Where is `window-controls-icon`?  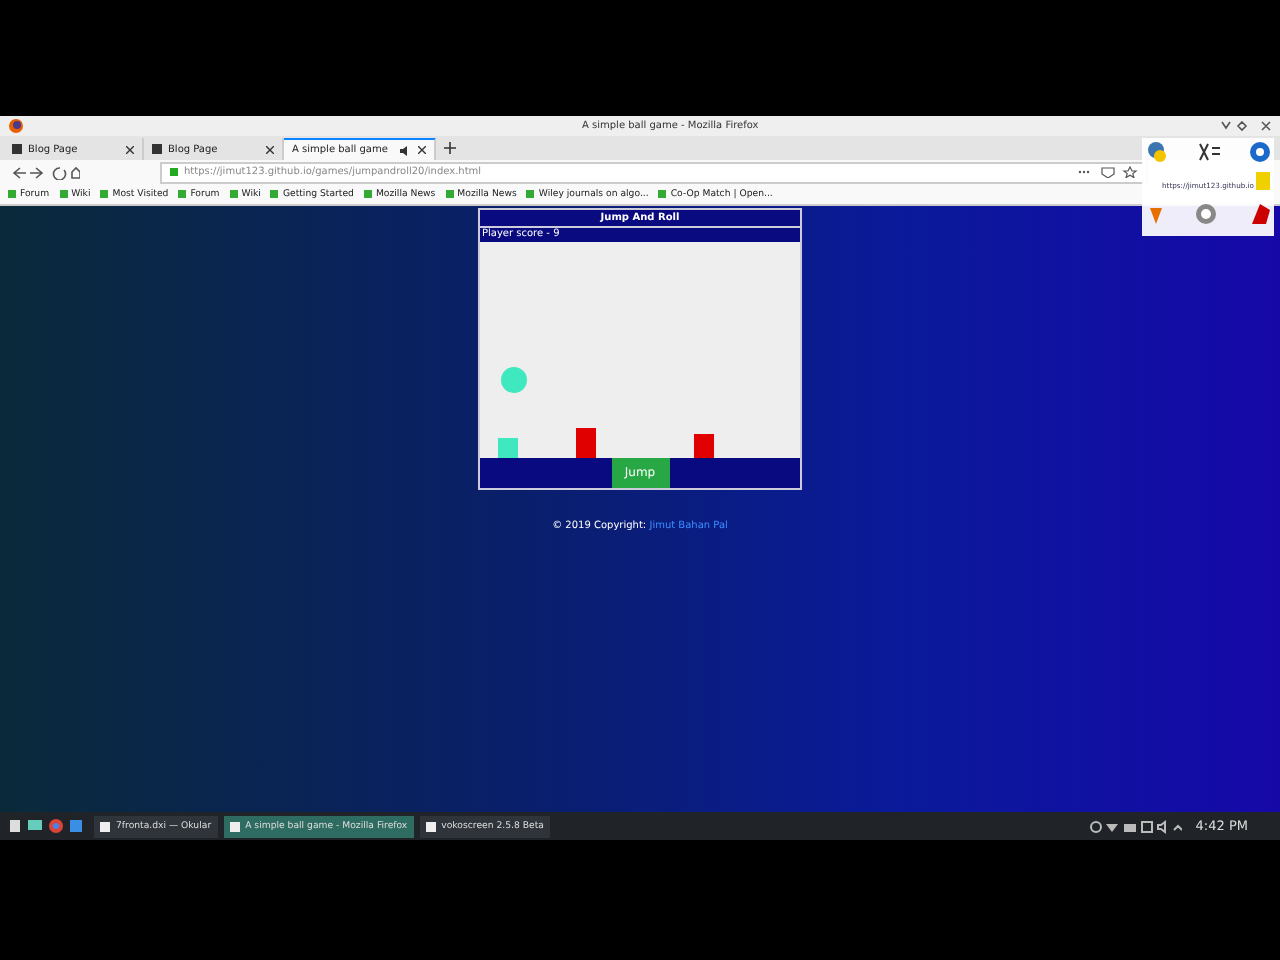
window-controls-icon is located at coordinates (1246, 126).